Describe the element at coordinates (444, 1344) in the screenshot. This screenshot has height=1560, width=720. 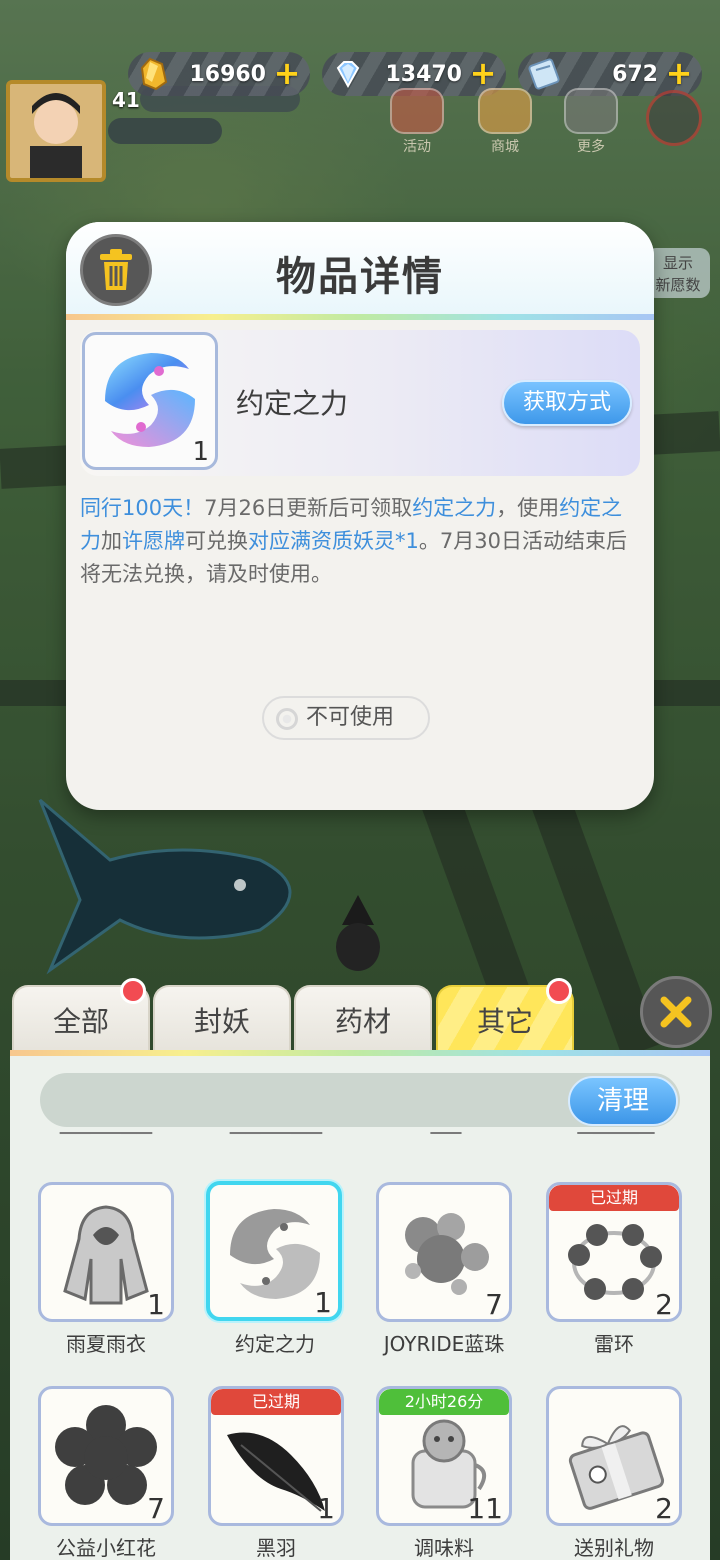
I see `item-name: JOYRIDE蓝珠` at that location.